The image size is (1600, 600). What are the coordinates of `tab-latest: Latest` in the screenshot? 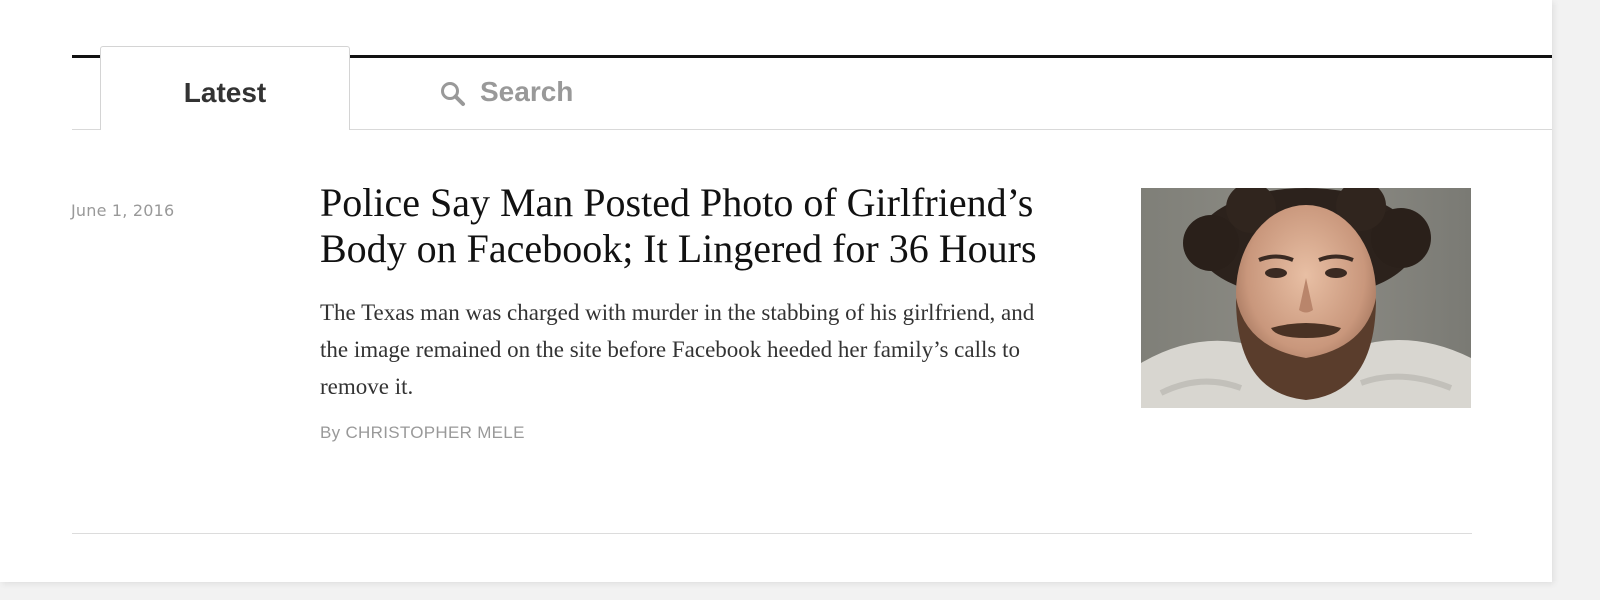 It's located at (225, 88).